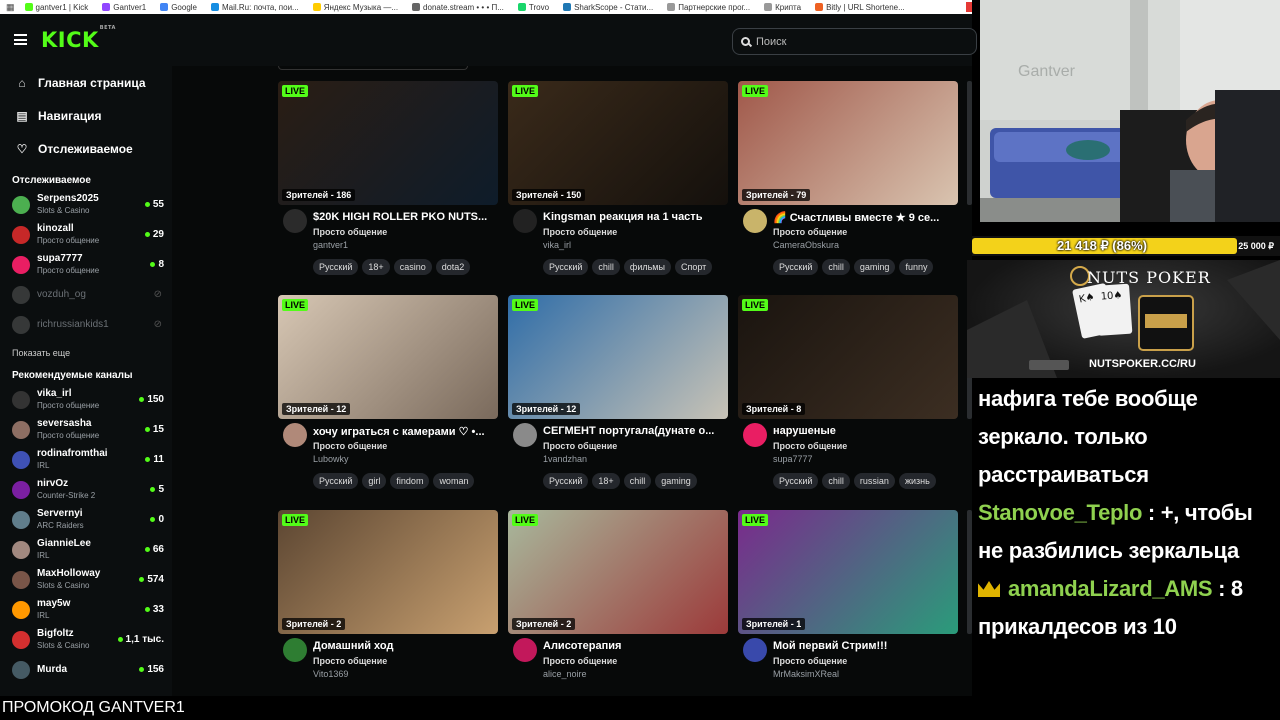 The width and height of the screenshot is (1280, 720). What do you see at coordinates (86, 580) in the screenshot?
I see `sidebar-channel: MaxHolloway Slots & Casino 574` at bounding box center [86, 580].